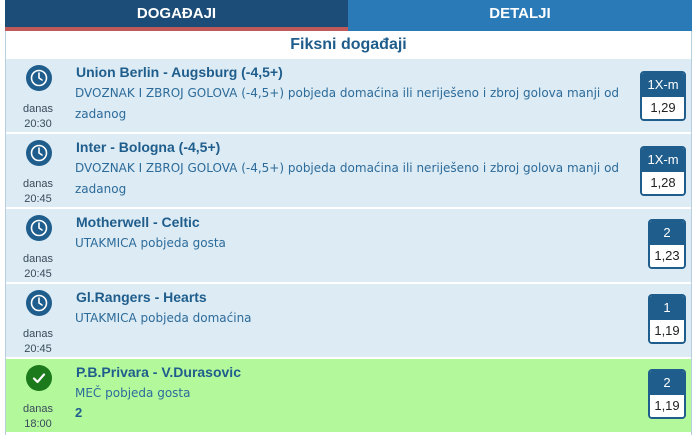 This screenshot has height=435, width=698. Describe the element at coordinates (138, 222) in the screenshot. I see `match-title: Motherwell - Celtic` at that location.